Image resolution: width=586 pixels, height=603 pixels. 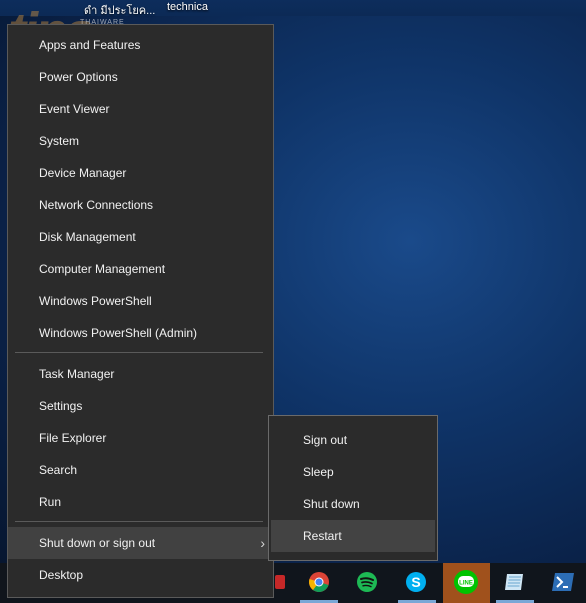 What do you see at coordinates (262, 543) in the screenshot?
I see `chevron-right-icon: ›` at bounding box center [262, 543].